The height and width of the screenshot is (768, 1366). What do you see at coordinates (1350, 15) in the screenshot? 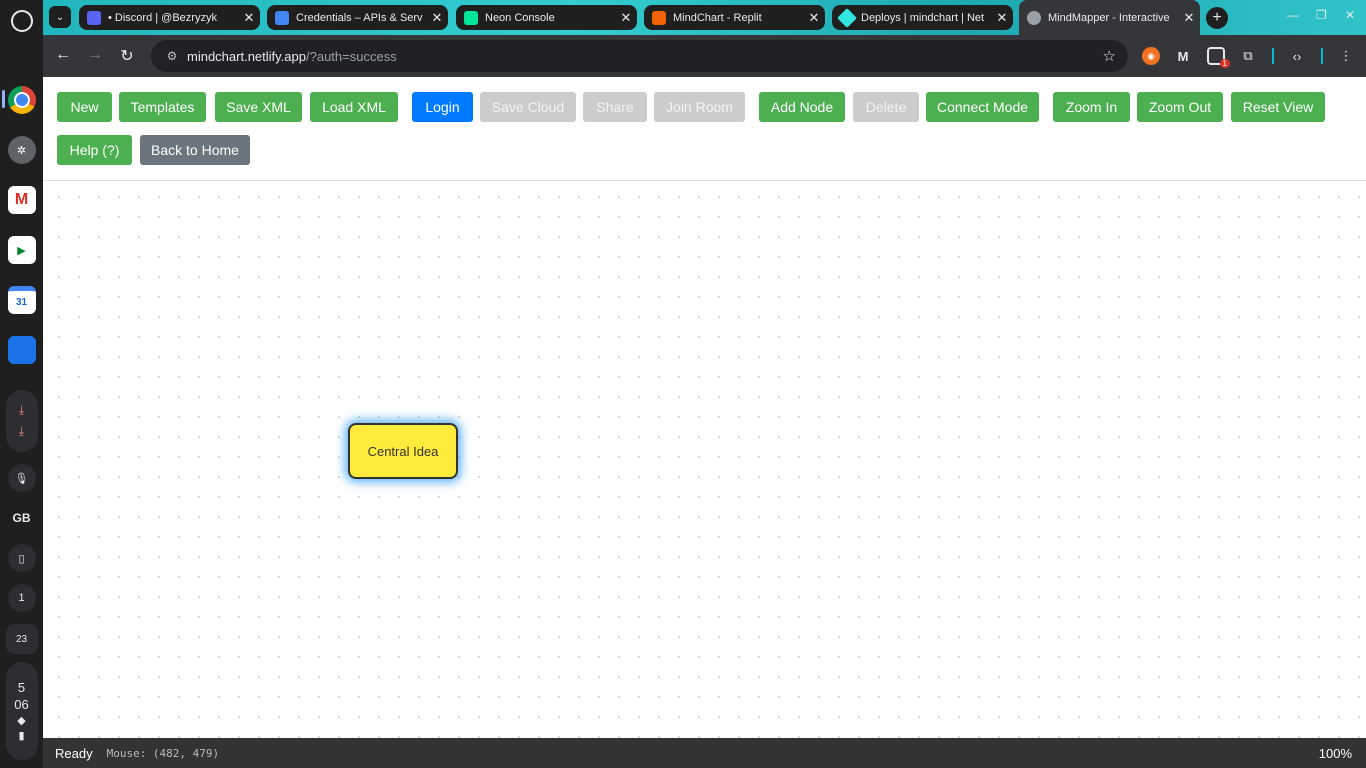
I see `close-window-icon: ✕` at bounding box center [1350, 15].